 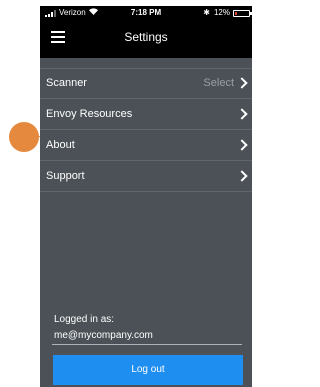 What do you see at coordinates (146, 145) in the screenshot?
I see `menu-item-about: About` at bounding box center [146, 145].